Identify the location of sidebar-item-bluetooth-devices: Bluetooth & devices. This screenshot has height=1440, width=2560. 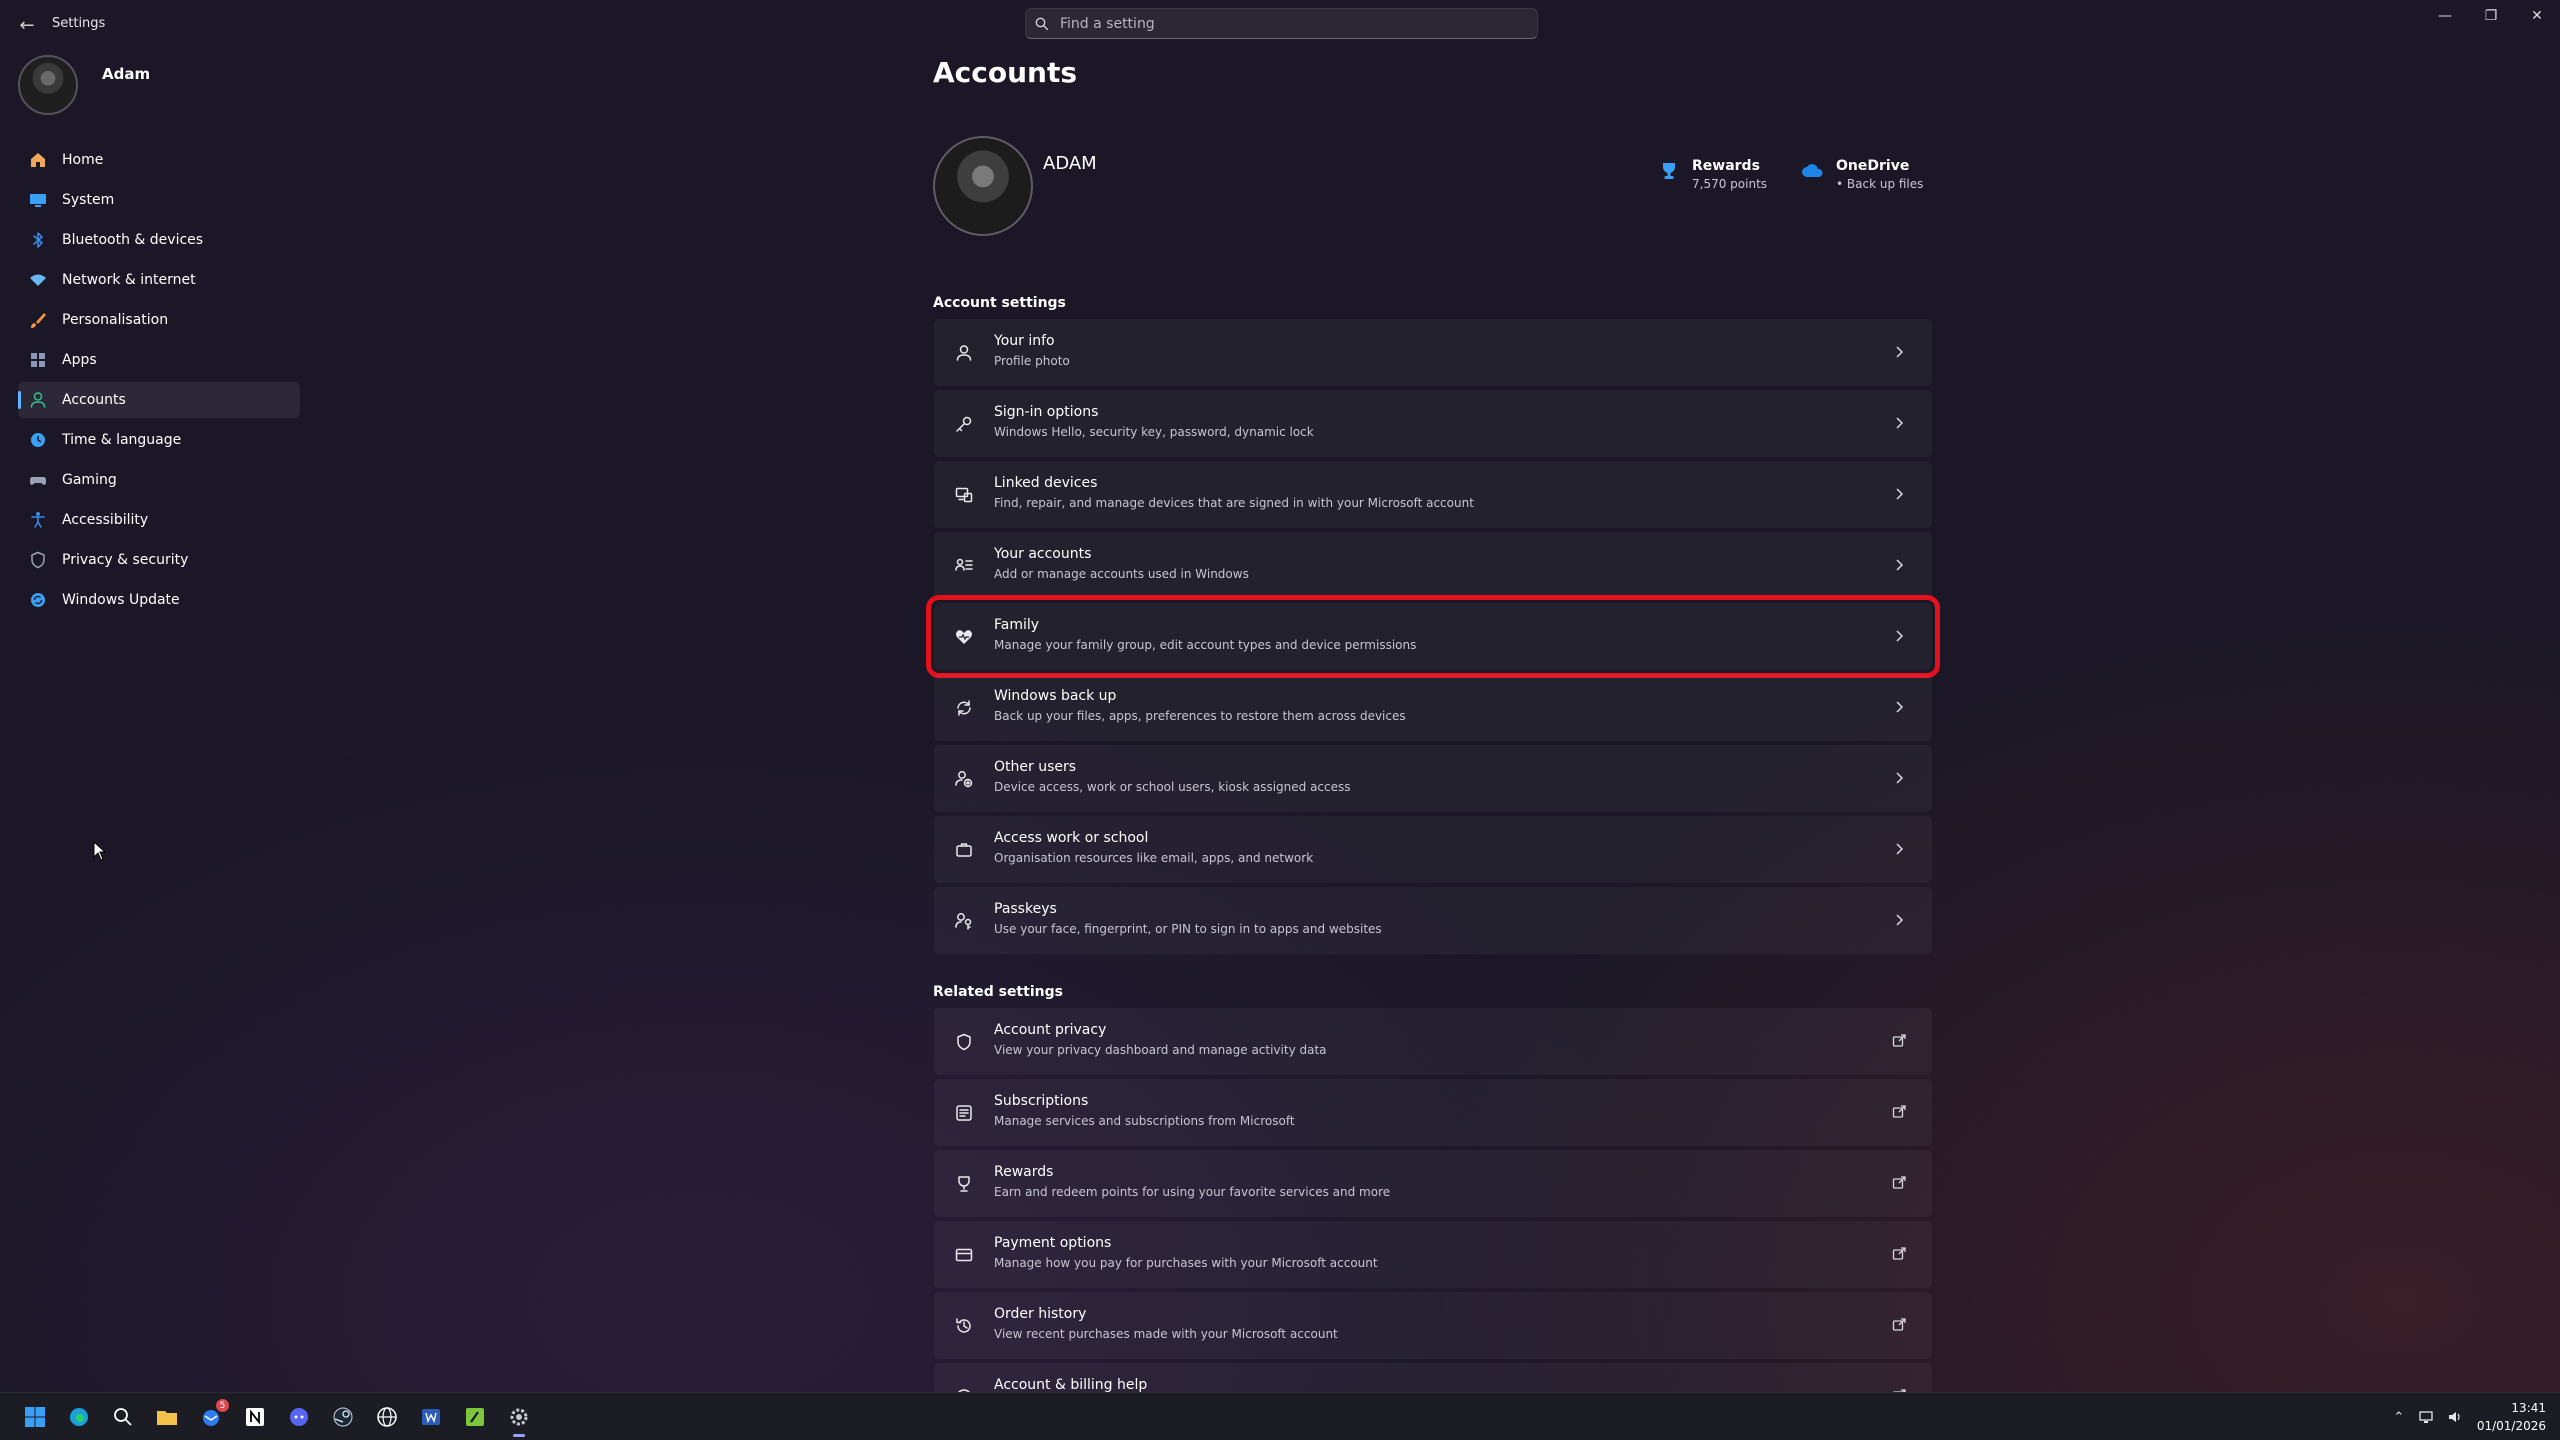
(159, 240).